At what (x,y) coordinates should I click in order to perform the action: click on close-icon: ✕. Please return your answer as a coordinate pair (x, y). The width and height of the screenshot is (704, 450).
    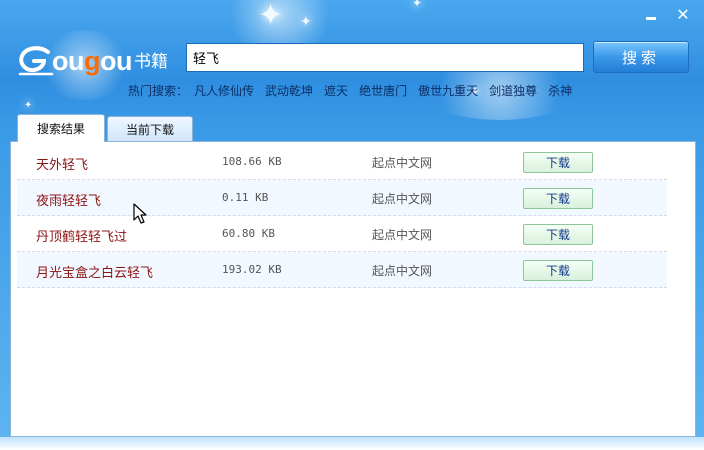
    Looking at the image, I should click on (683, 14).